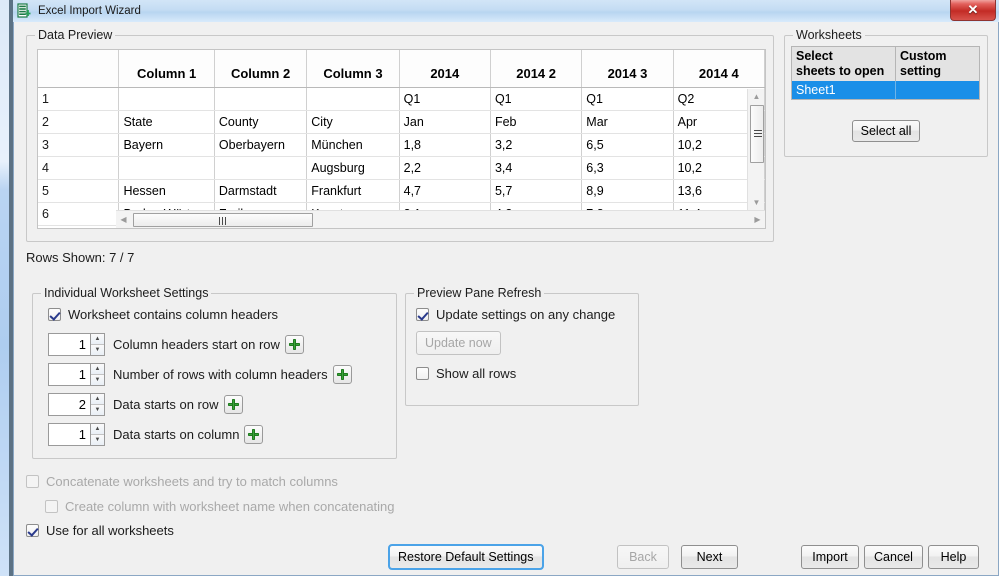 The height and width of the screenshot is (576, 999). What do you see at coordinates (627, 122) in the screenshot?
I see `table-cell: Mar` at bounding box center [627, 122].